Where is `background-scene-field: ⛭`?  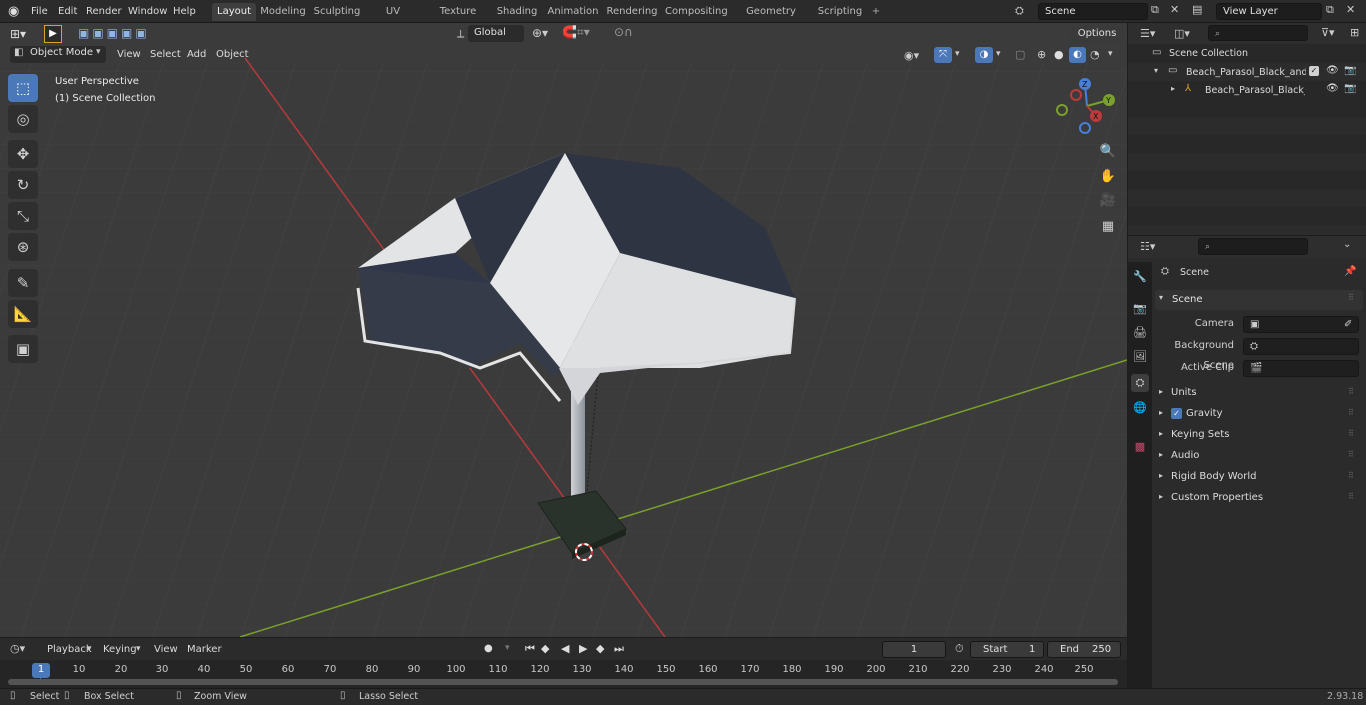
background-scene-field: ⛭ is located at coordinates (1301, 346).